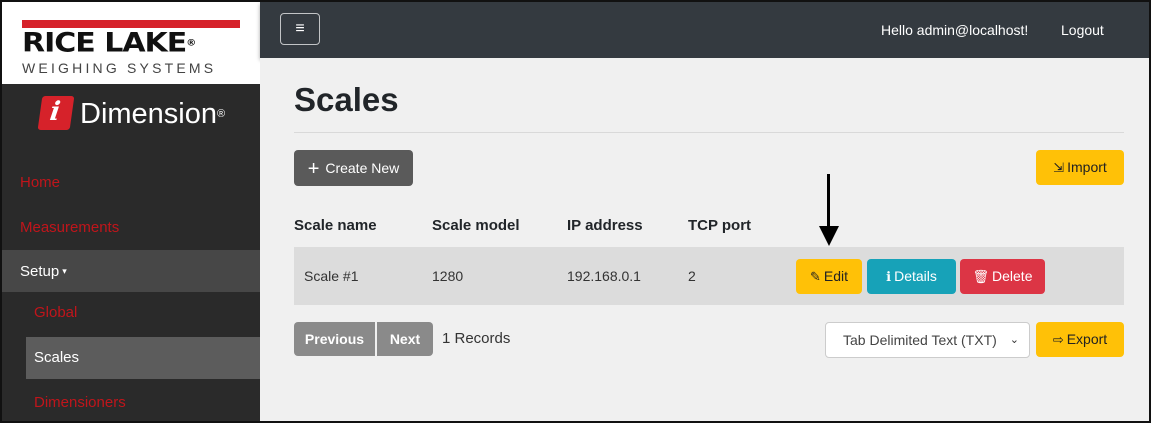 This screenshot has width=1151, height=423. What do you see at coordinates (131, 271) in the screenshot?
I see `sidebar-item-setup: Setup ▾` at bounding box center [131, 271].